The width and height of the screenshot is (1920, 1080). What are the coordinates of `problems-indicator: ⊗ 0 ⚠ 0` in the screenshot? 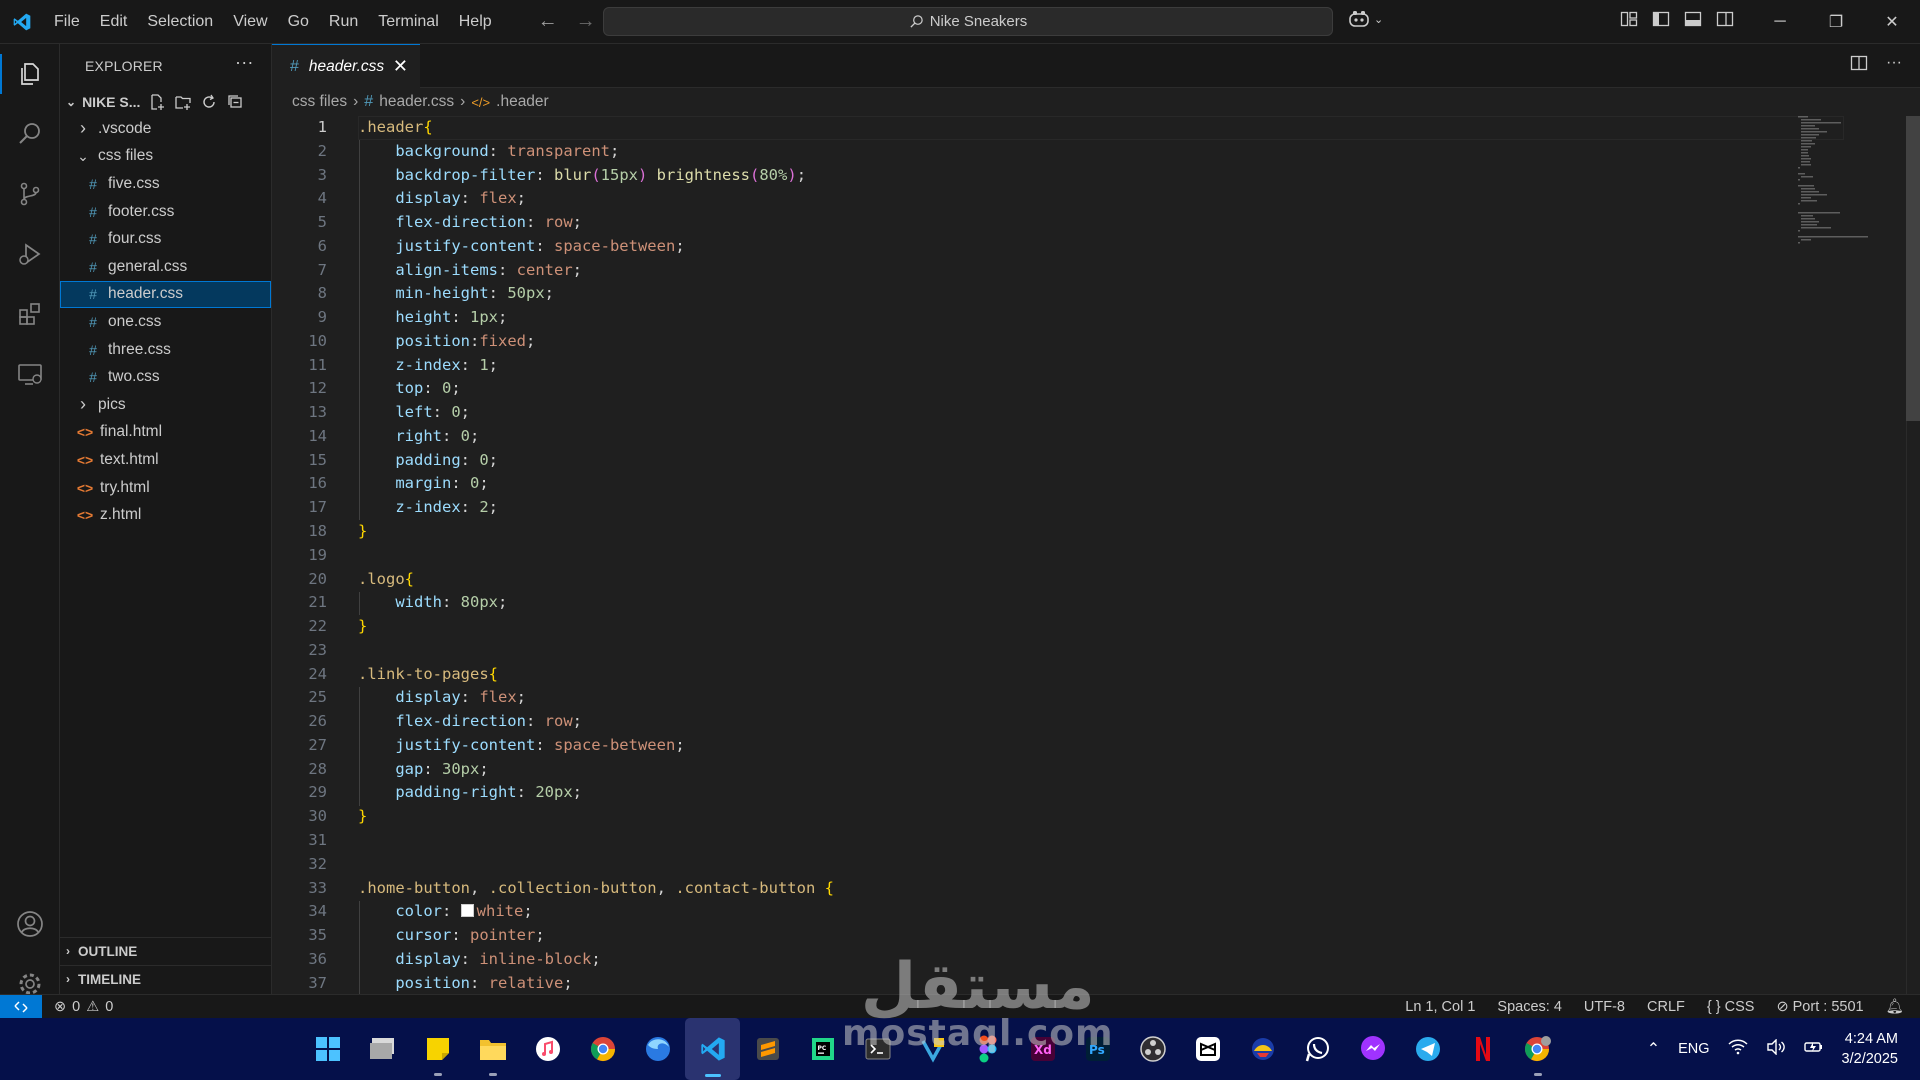 It's located at (83, 1007).